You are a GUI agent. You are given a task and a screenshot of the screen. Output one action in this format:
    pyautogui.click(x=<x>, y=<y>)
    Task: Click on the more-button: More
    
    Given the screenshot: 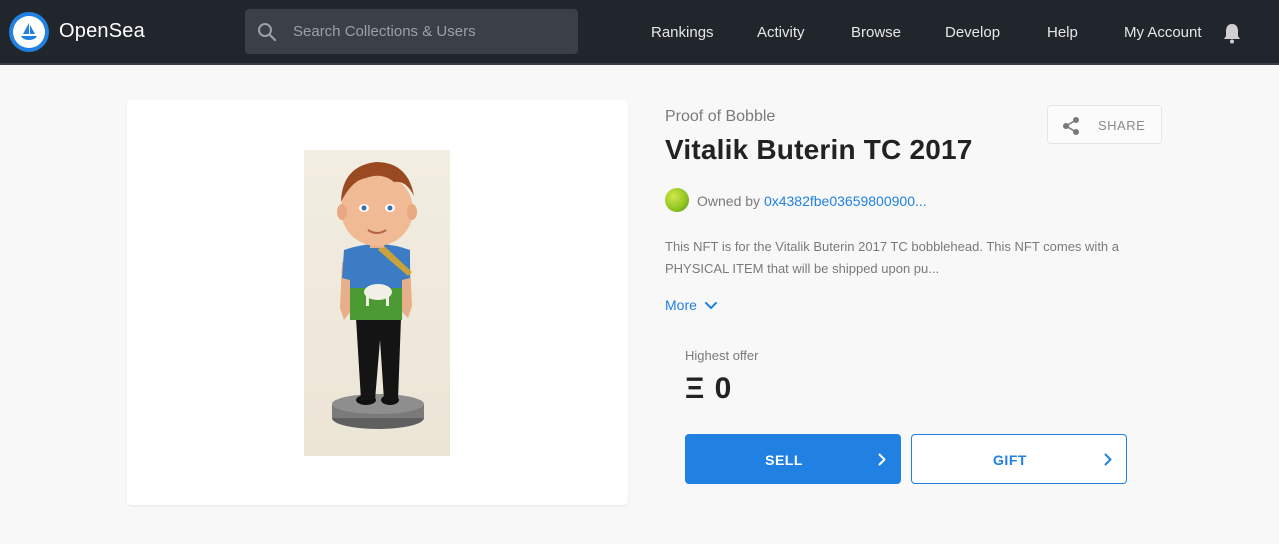 What is the action you would take?
    pyautogui.click(x=691, y=305)
    